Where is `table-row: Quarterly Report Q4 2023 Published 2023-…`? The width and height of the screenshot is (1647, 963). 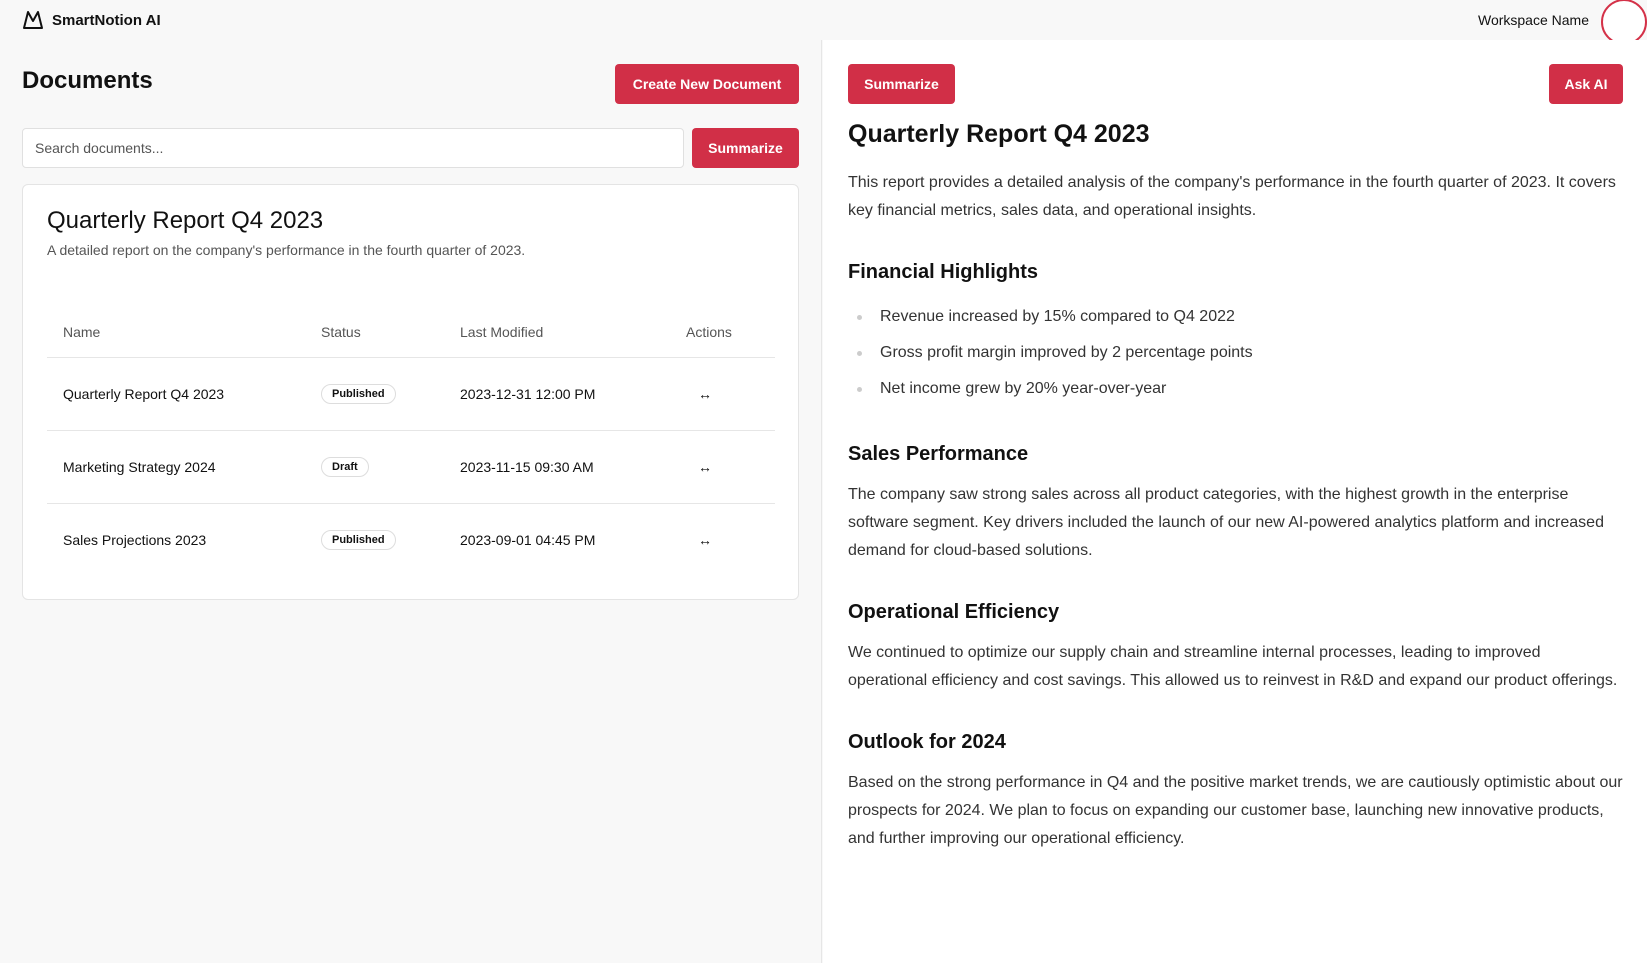
table-row: Quarterly Report Q4 2023 Published 2023-… is located at coordinates (411, 394).